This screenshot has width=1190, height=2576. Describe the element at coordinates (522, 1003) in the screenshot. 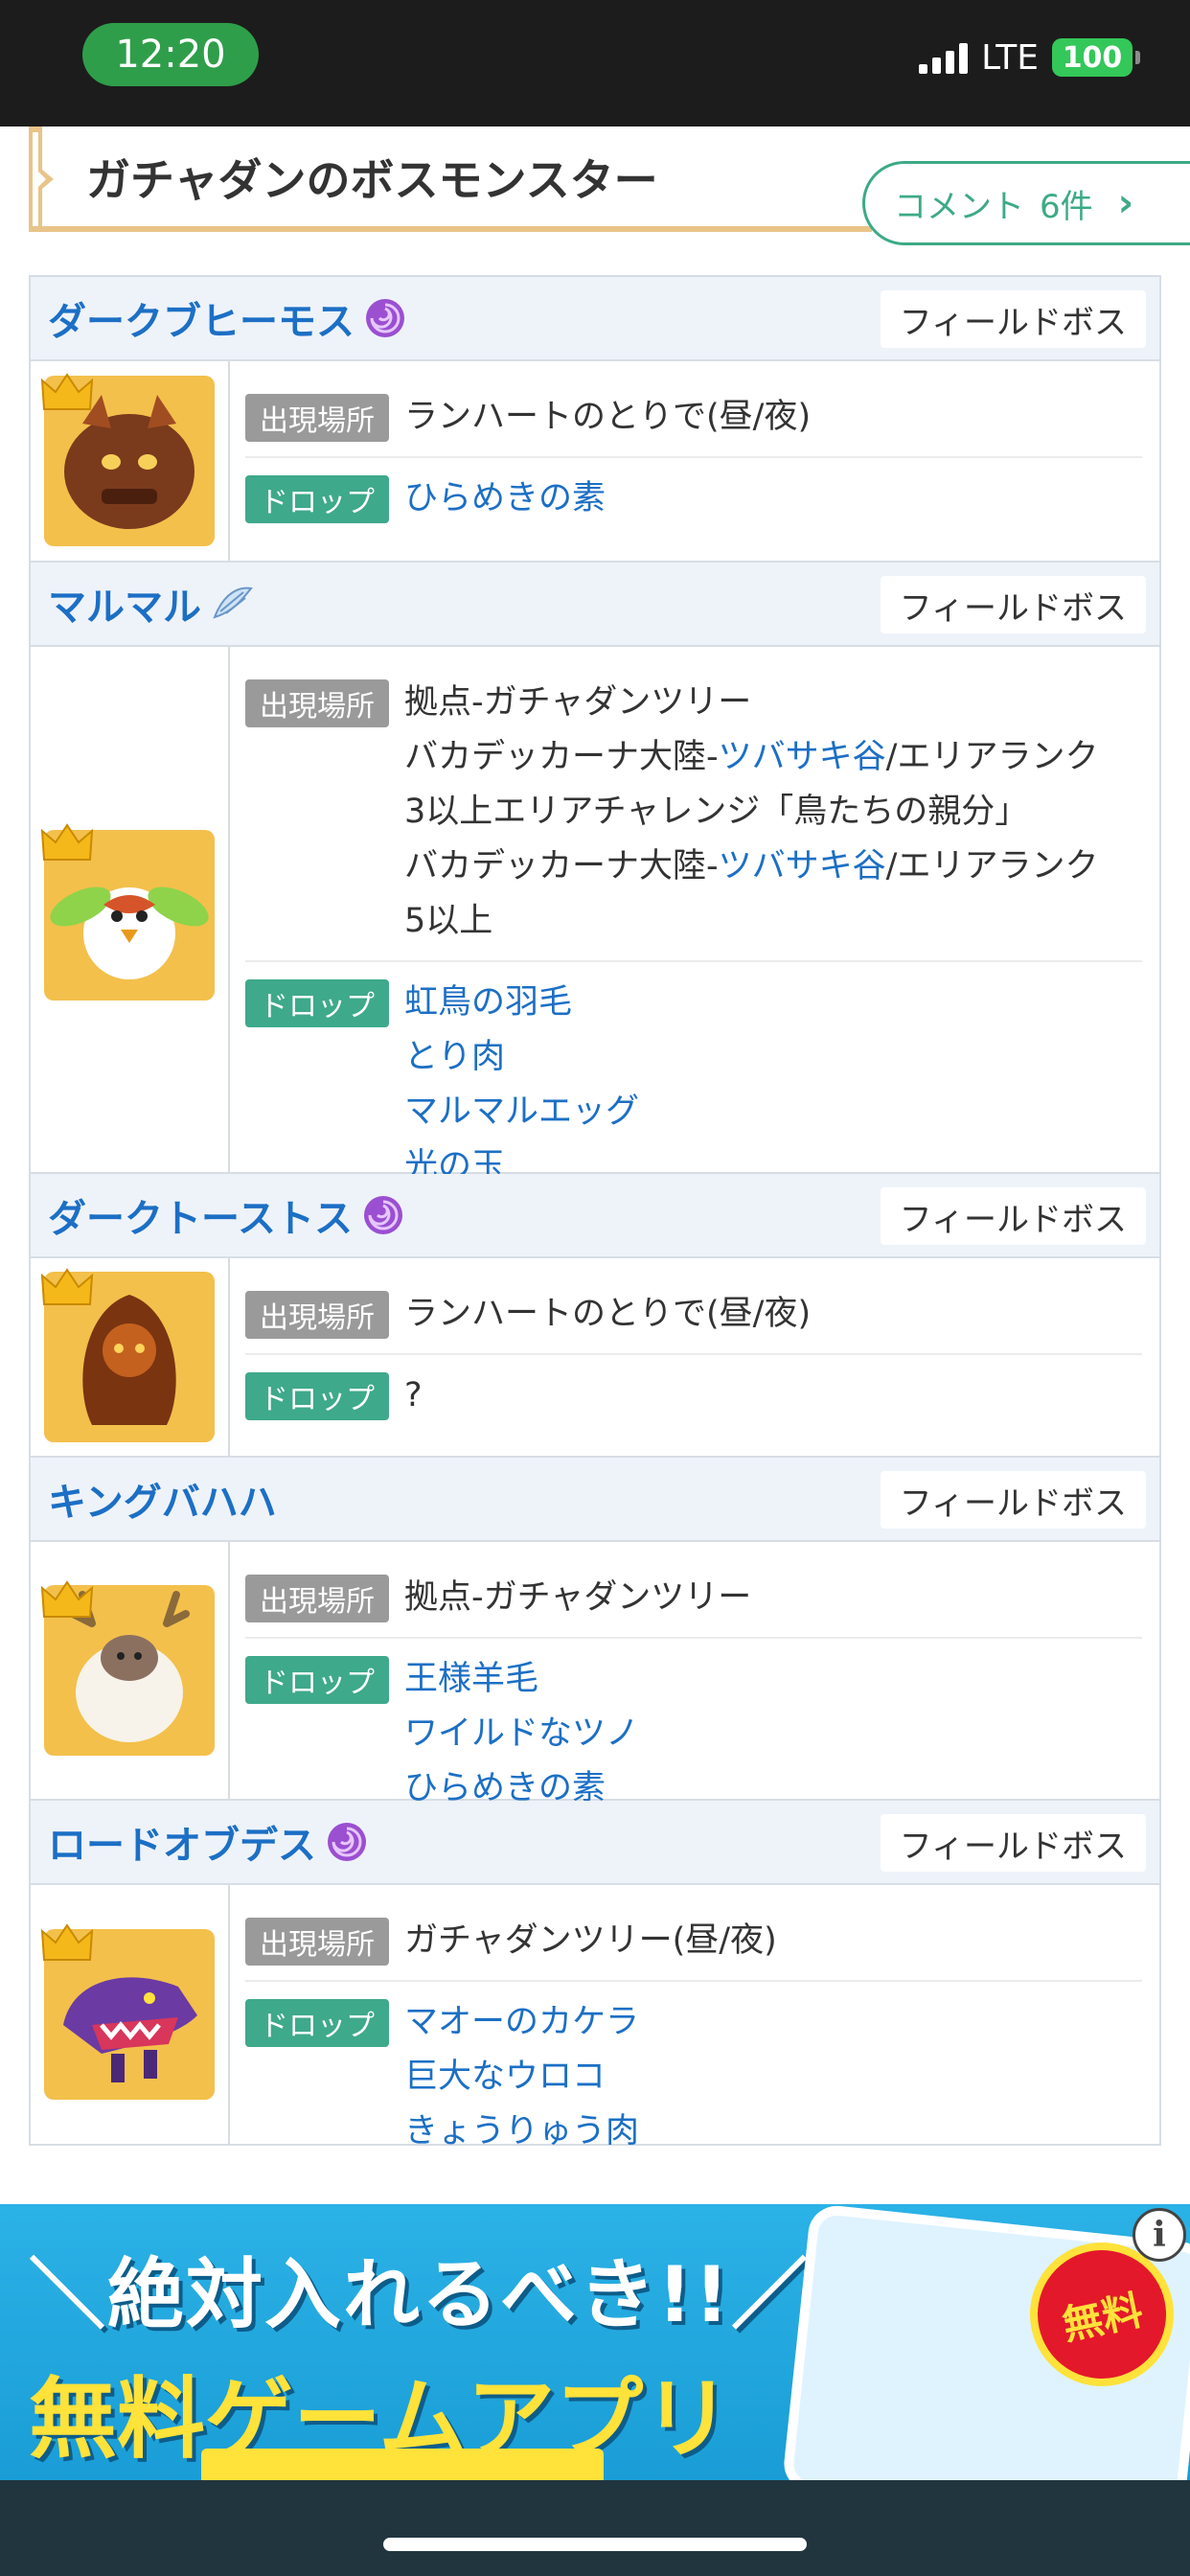

I see `drop-item-link: 虹鳥の羽毛` at that location.